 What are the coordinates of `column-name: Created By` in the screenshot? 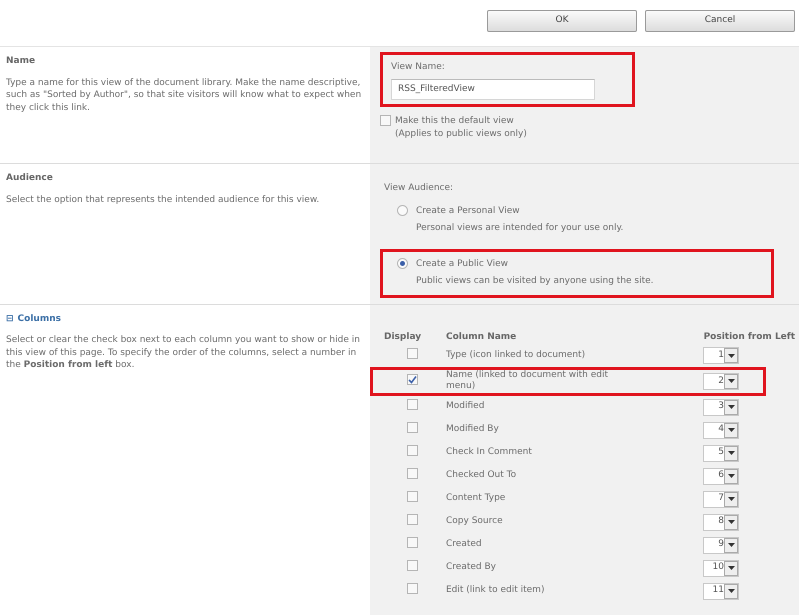 It's located at (471, 568).